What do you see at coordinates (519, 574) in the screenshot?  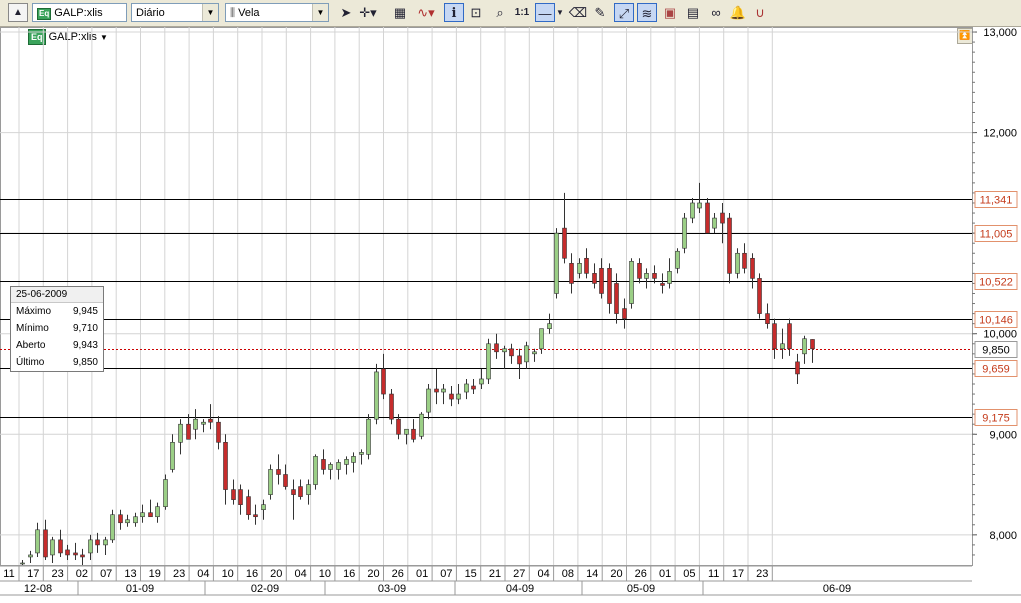 I see `x-tick-label: 27` at bounding box center [519, 574].